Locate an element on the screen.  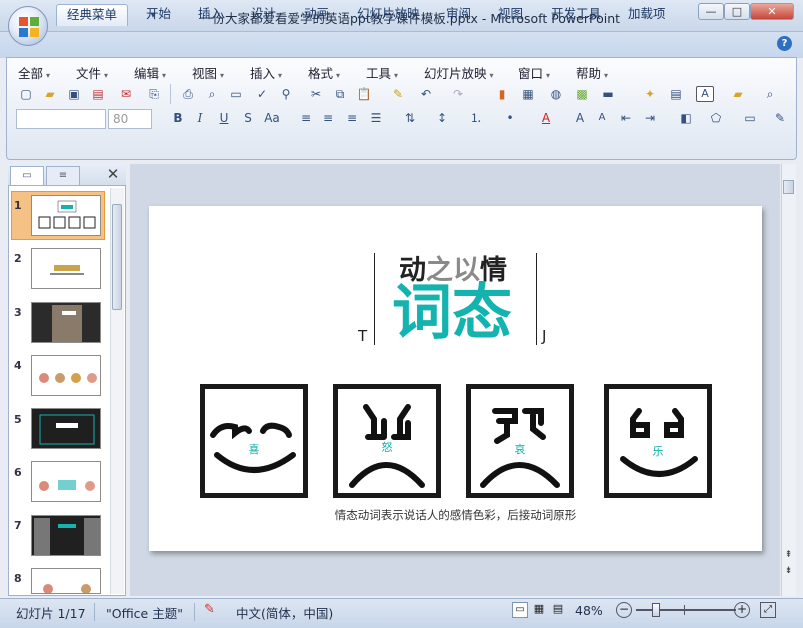
theme-name: "Office 主题" is located at coordinates (144, 612).